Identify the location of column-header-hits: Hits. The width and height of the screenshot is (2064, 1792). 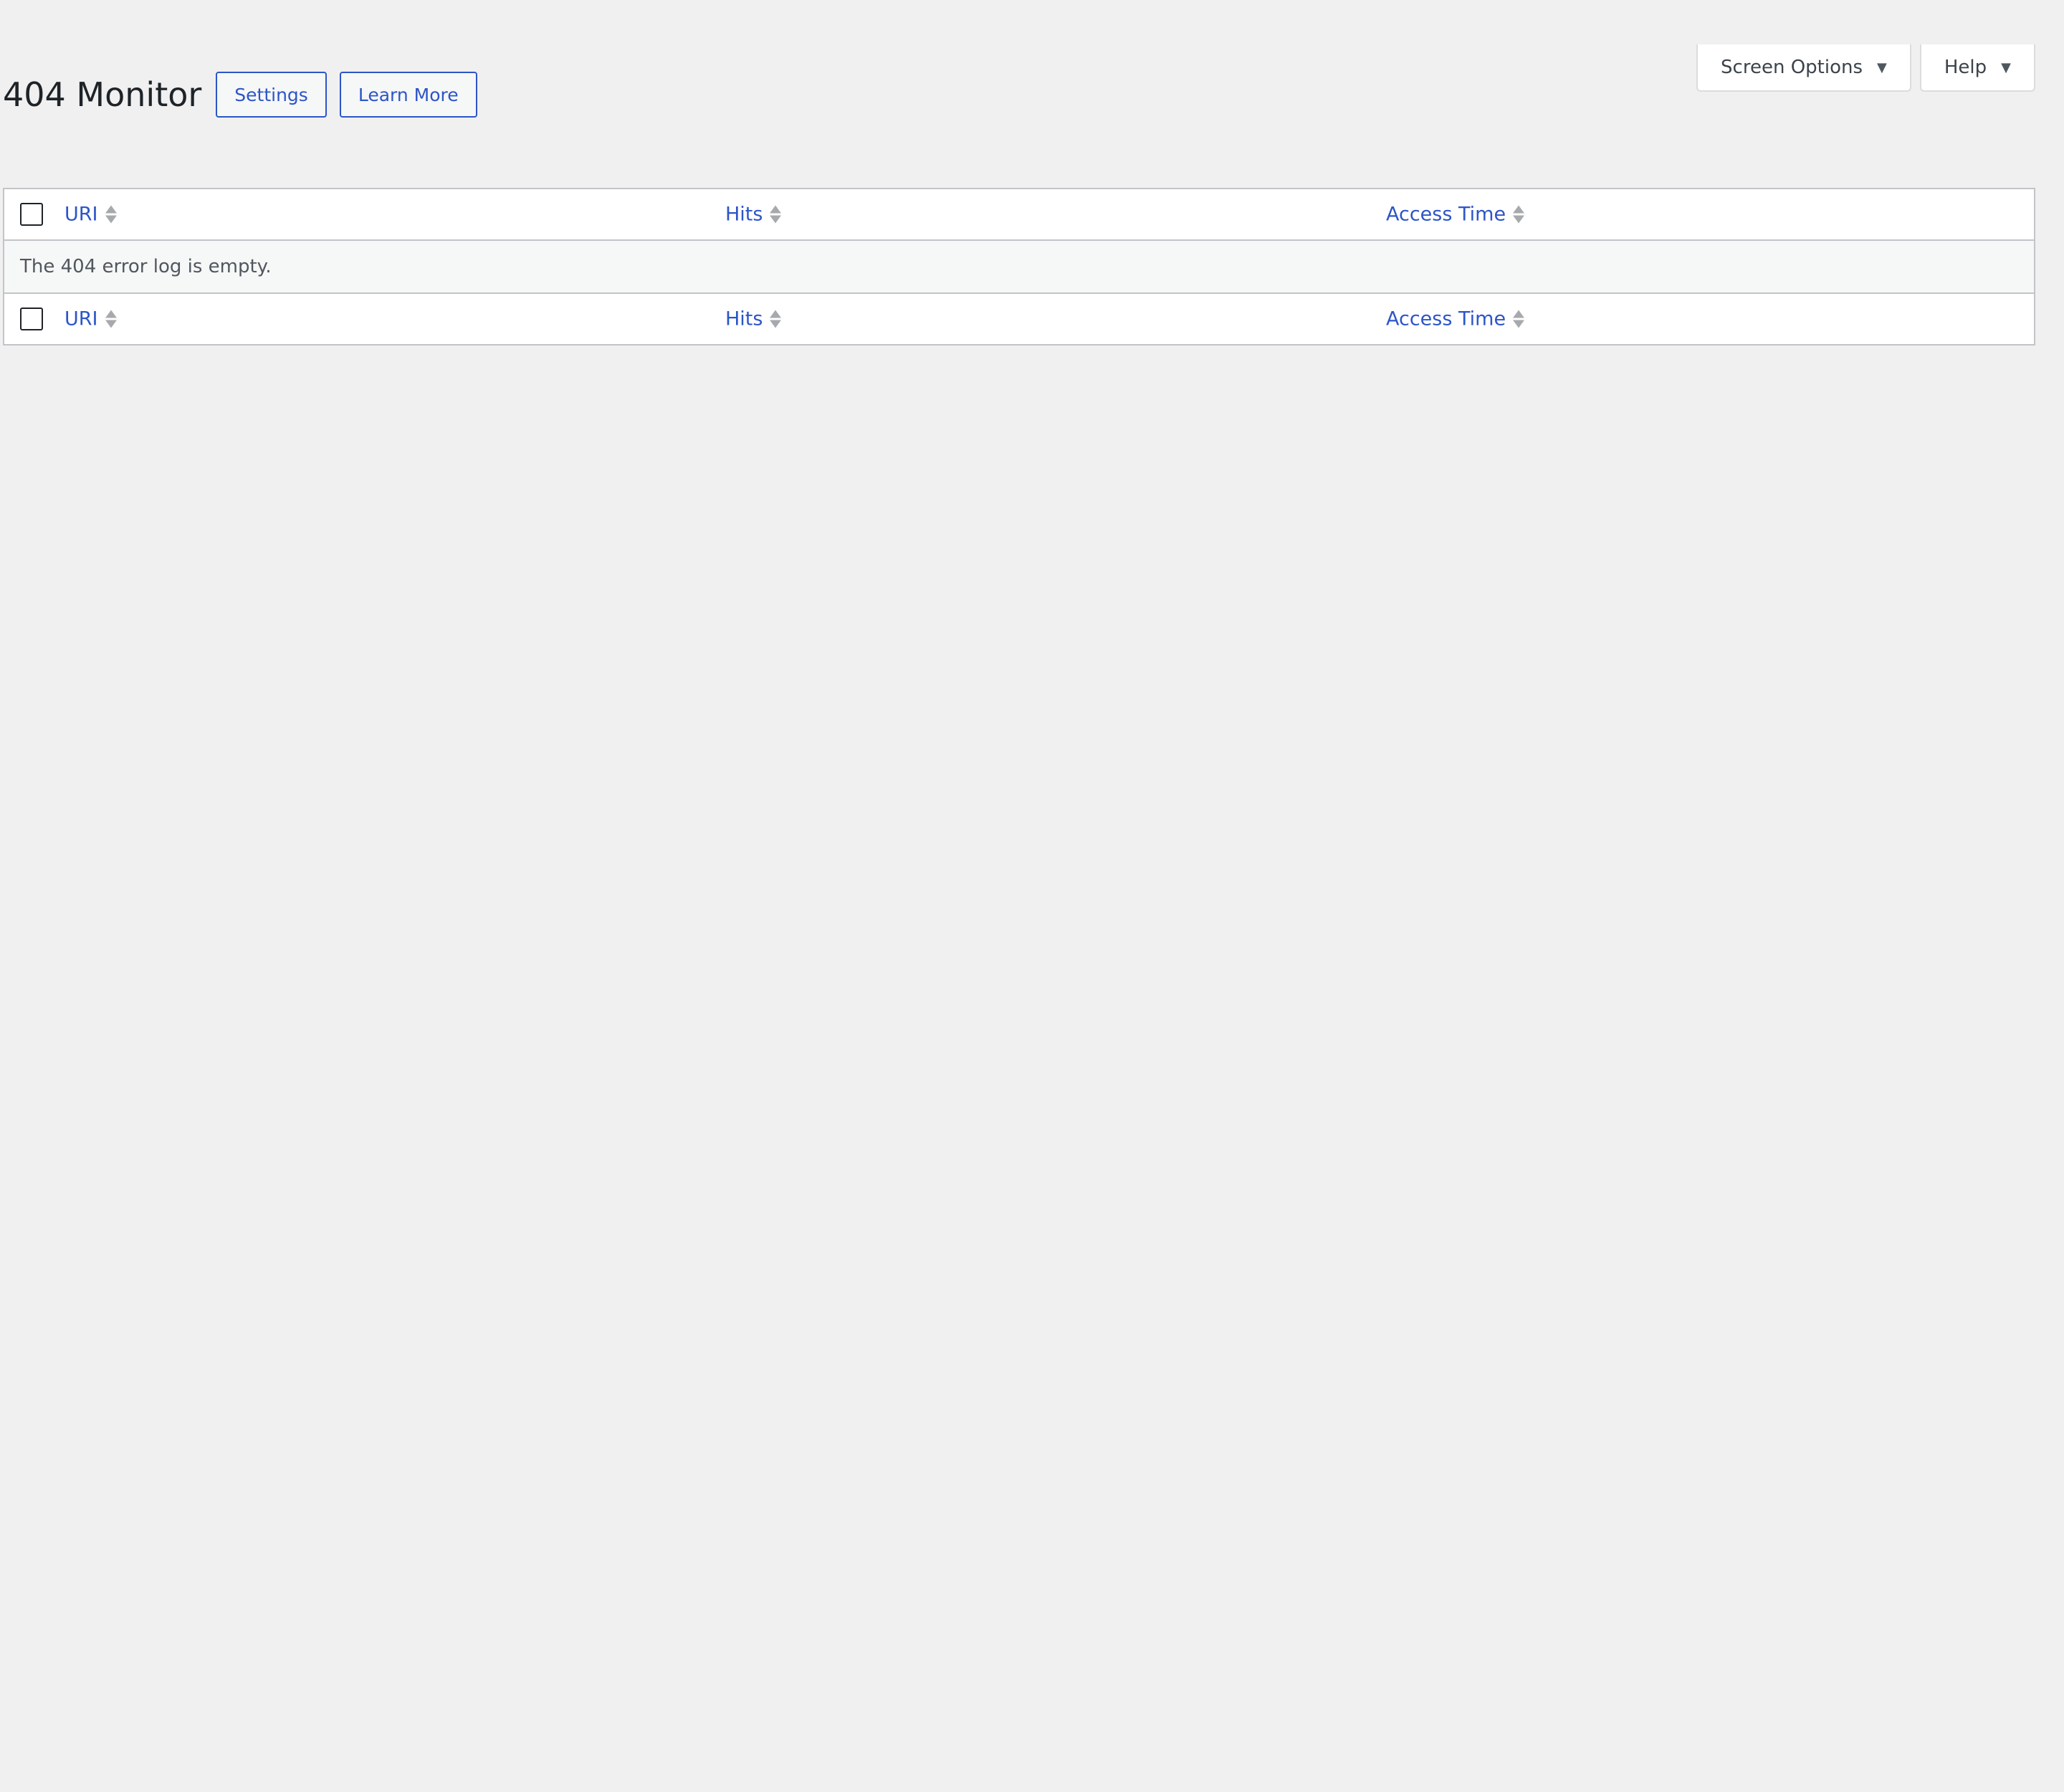
(754, 215).